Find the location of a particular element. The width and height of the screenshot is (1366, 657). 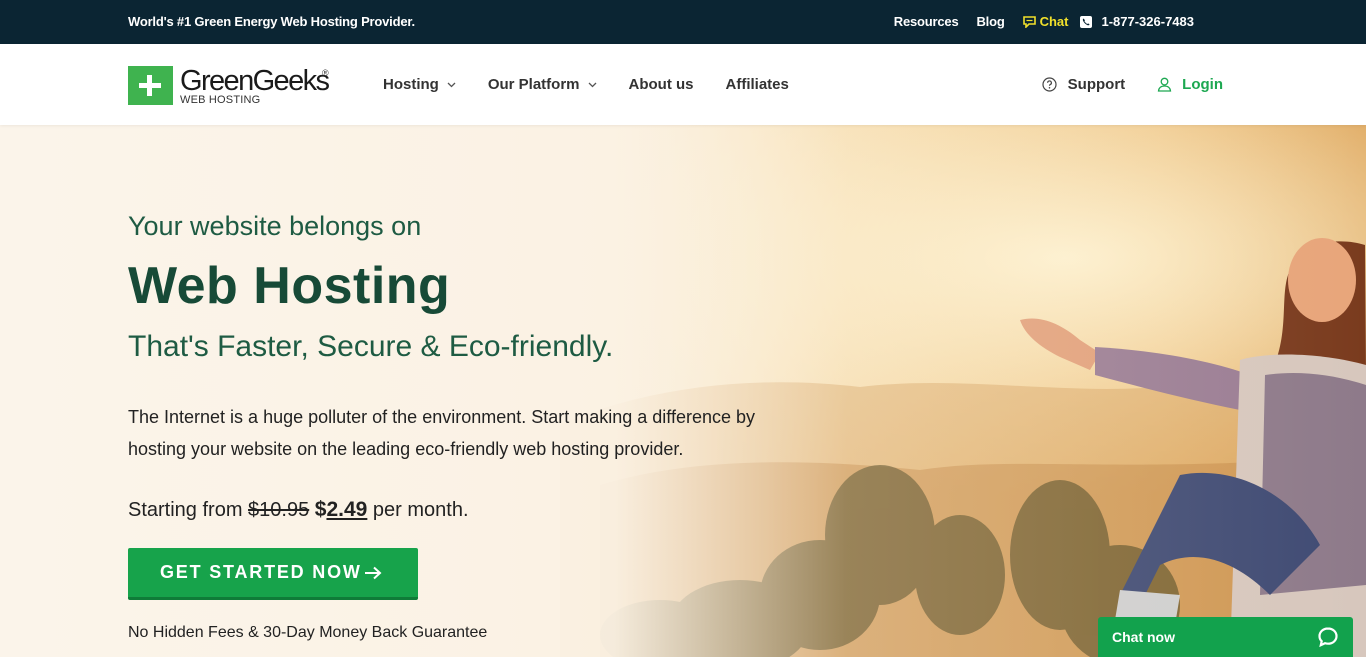

price-suffix: per month. is located at coordinates (418, 510).